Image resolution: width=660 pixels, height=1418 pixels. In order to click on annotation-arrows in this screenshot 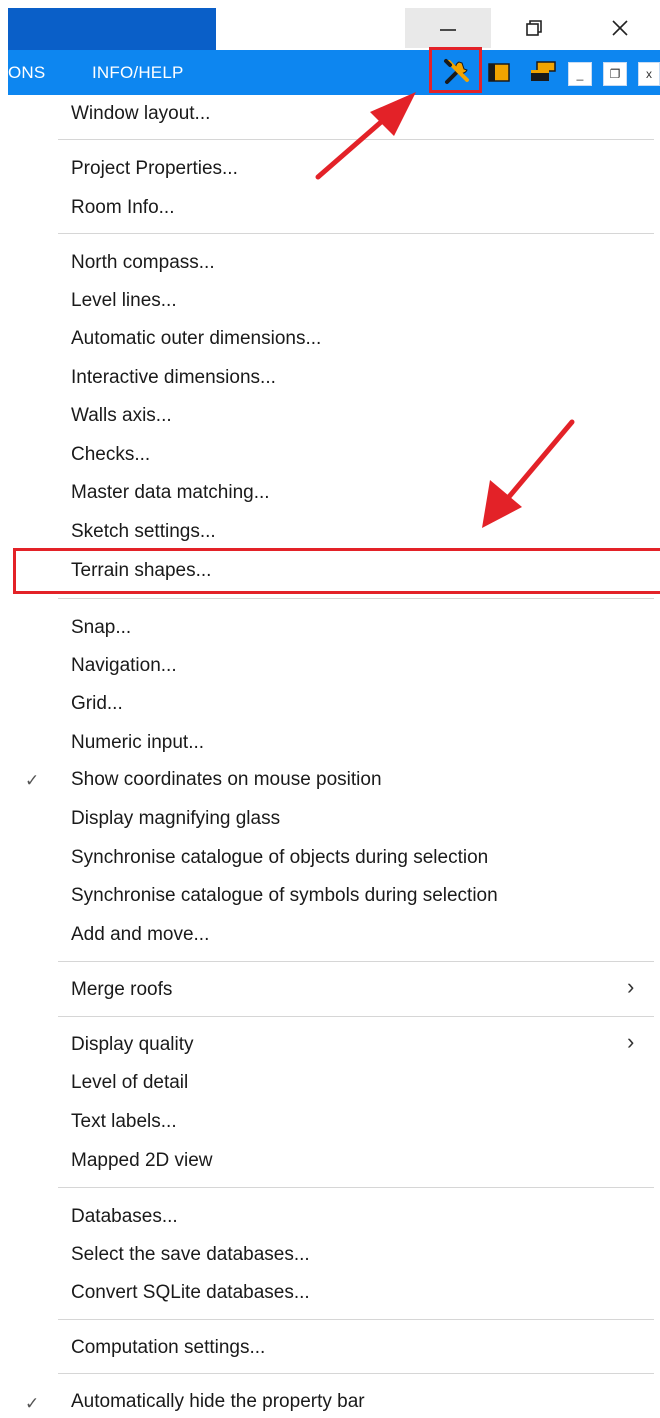, I will do `click(445, 310)`.